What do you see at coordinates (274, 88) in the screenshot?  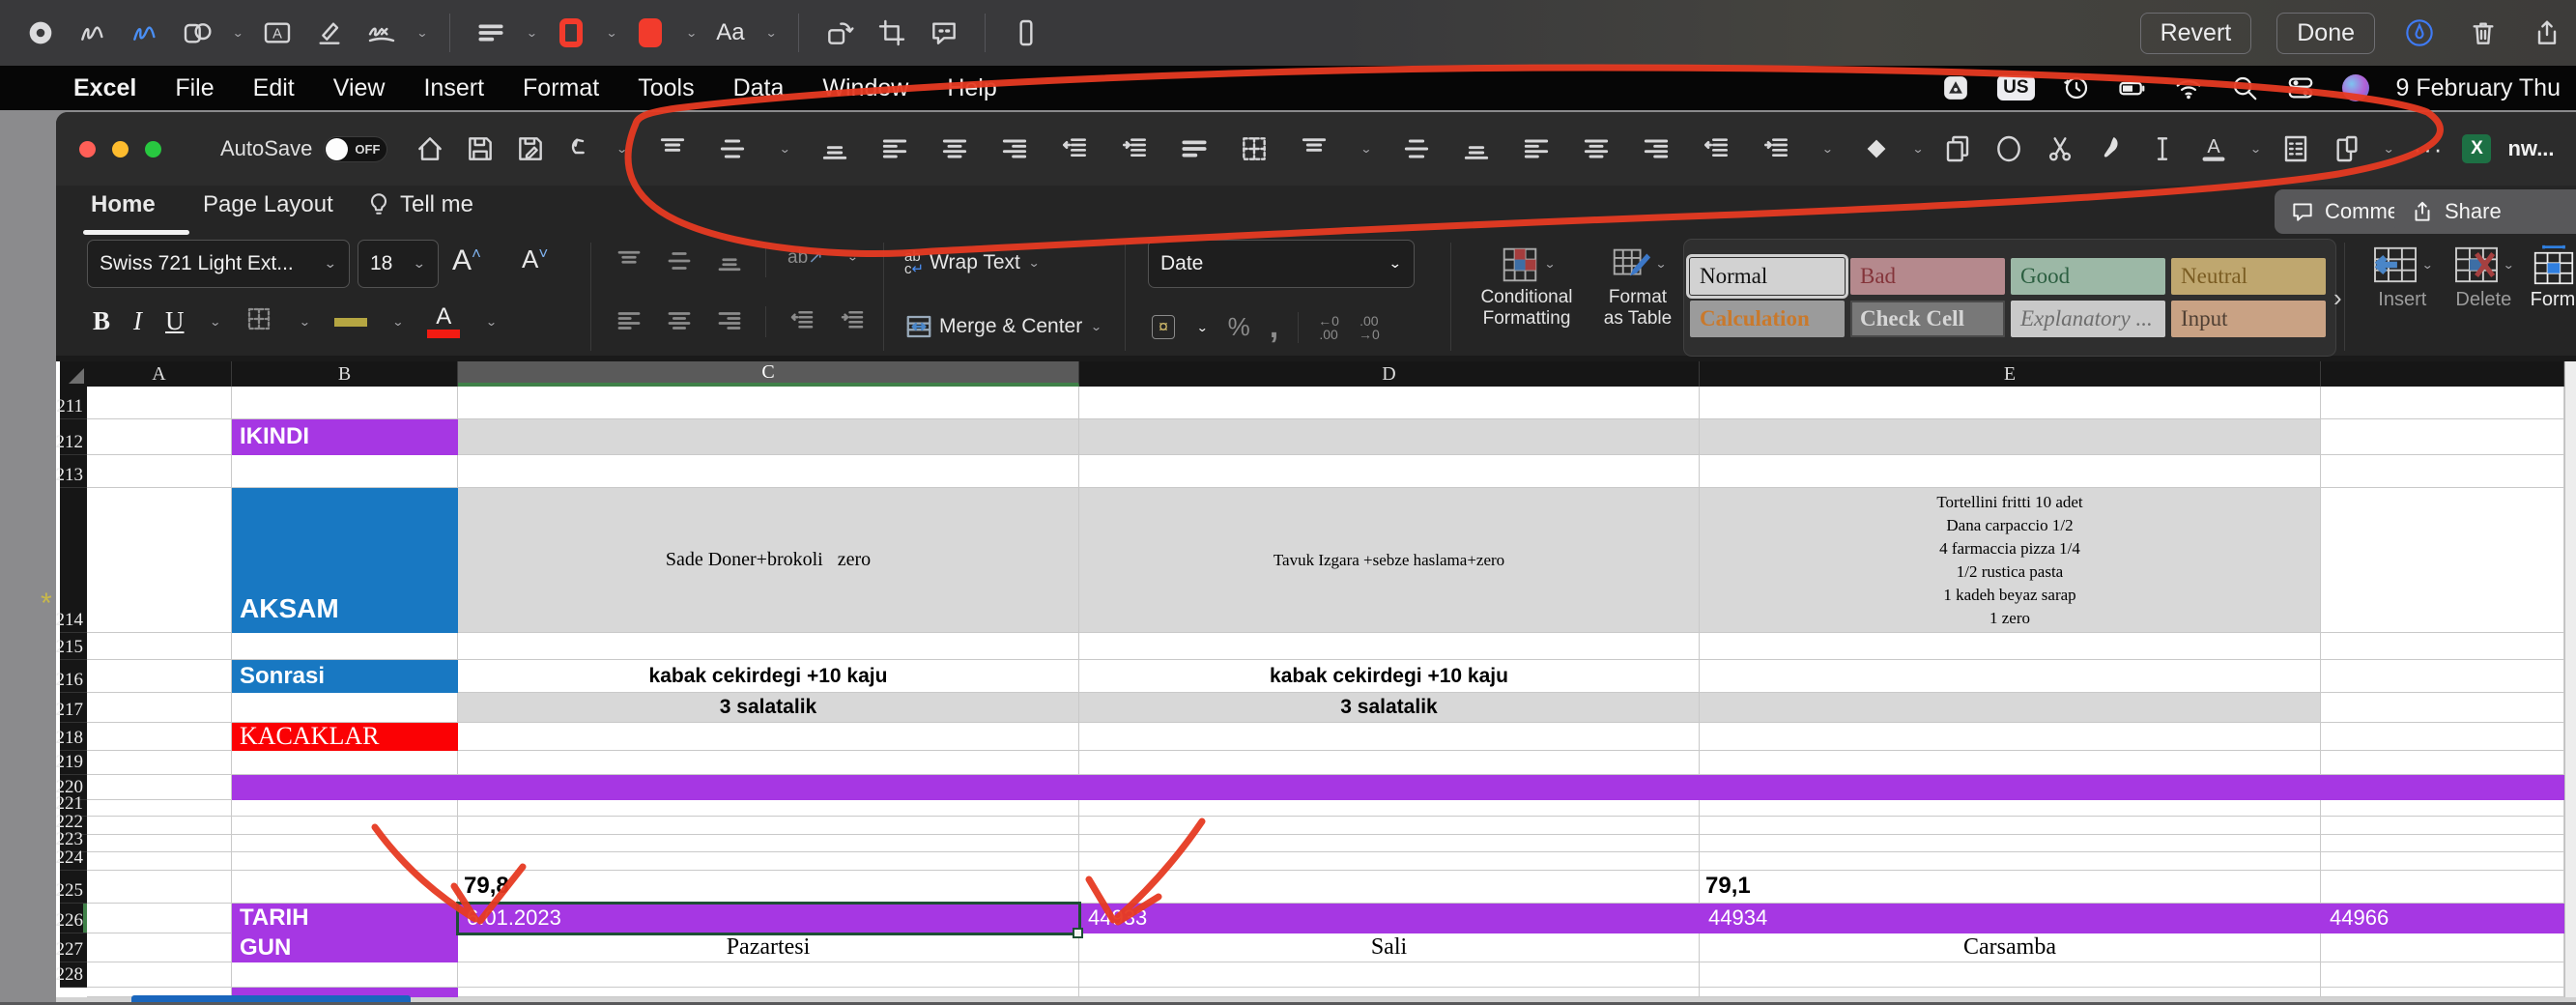 I see `menu-item-edit: Edit` at bounding box center [274, 88].